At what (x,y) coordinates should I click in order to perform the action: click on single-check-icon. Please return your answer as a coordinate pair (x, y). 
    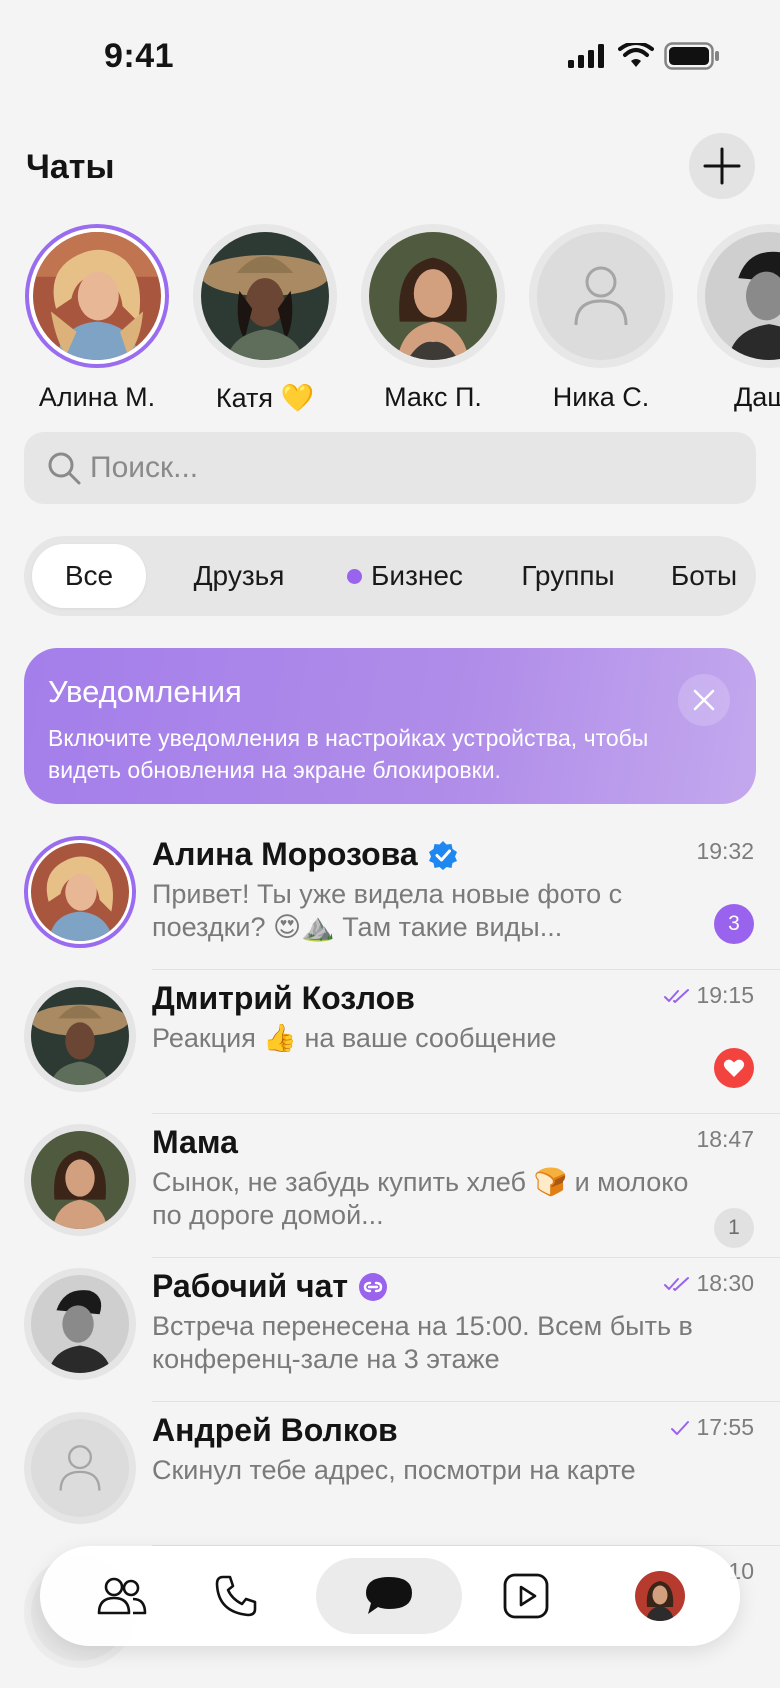
    Looking at the image, I should click on (680, 1427).